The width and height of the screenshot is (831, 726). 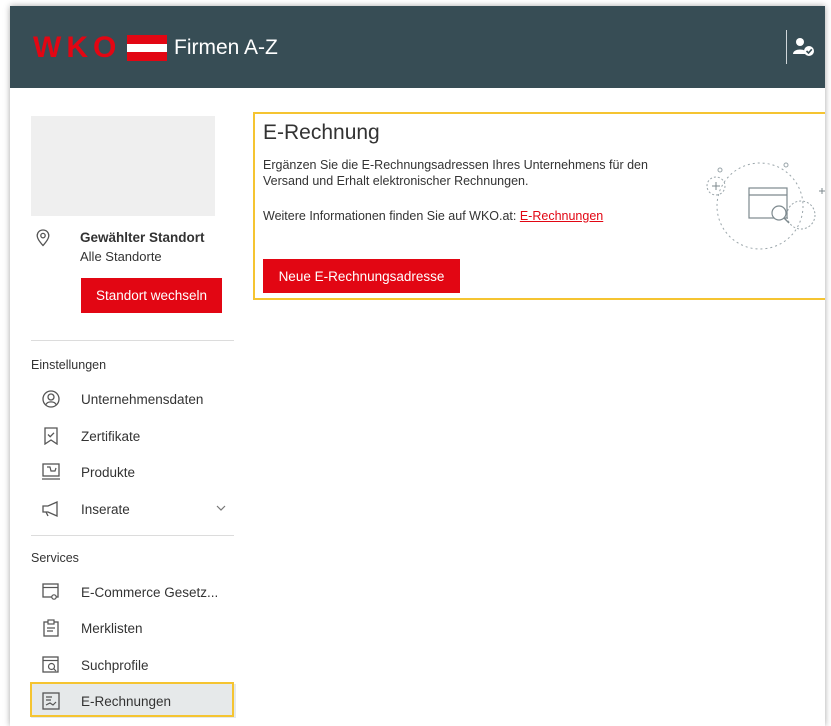 What do you see at coordinates (51, 665) in the screenshot?
I see `search-profile-icon` at bounding box center [51, 665].